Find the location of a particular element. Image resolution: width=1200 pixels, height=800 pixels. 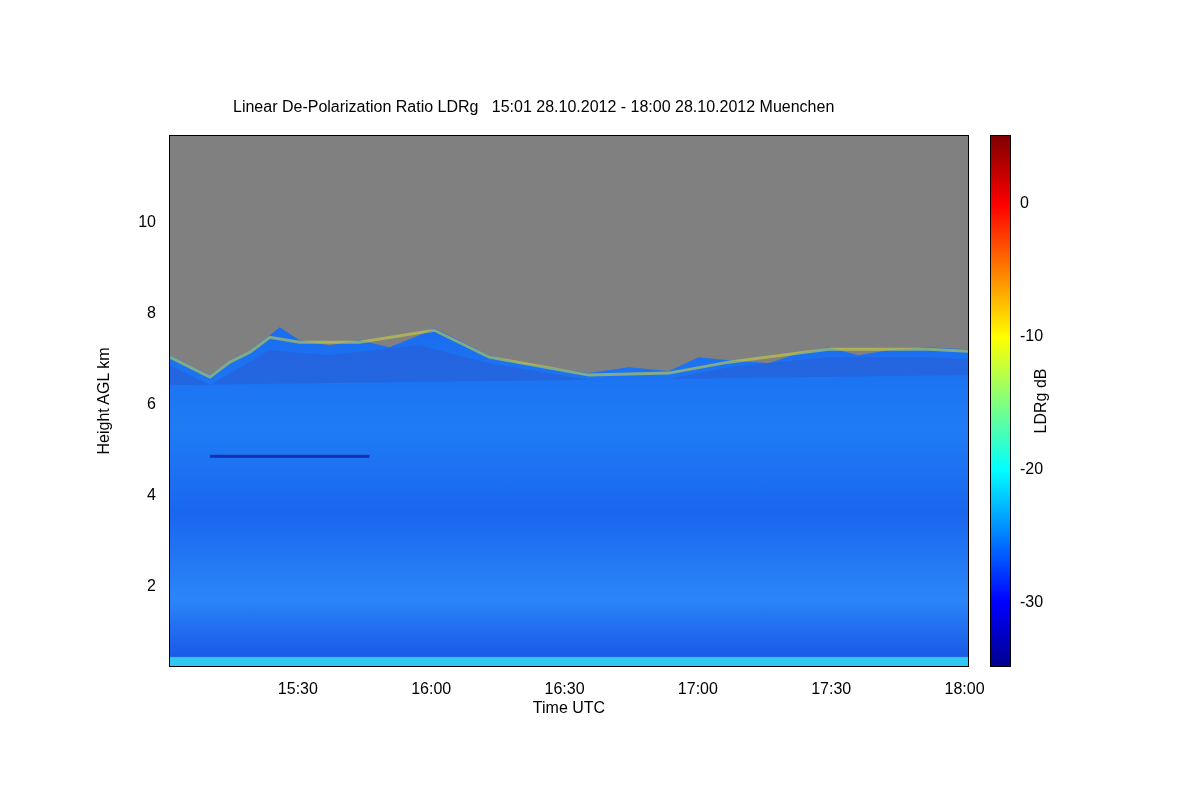

x-axis-label: Time UTC is located at coordinates (569, 708).